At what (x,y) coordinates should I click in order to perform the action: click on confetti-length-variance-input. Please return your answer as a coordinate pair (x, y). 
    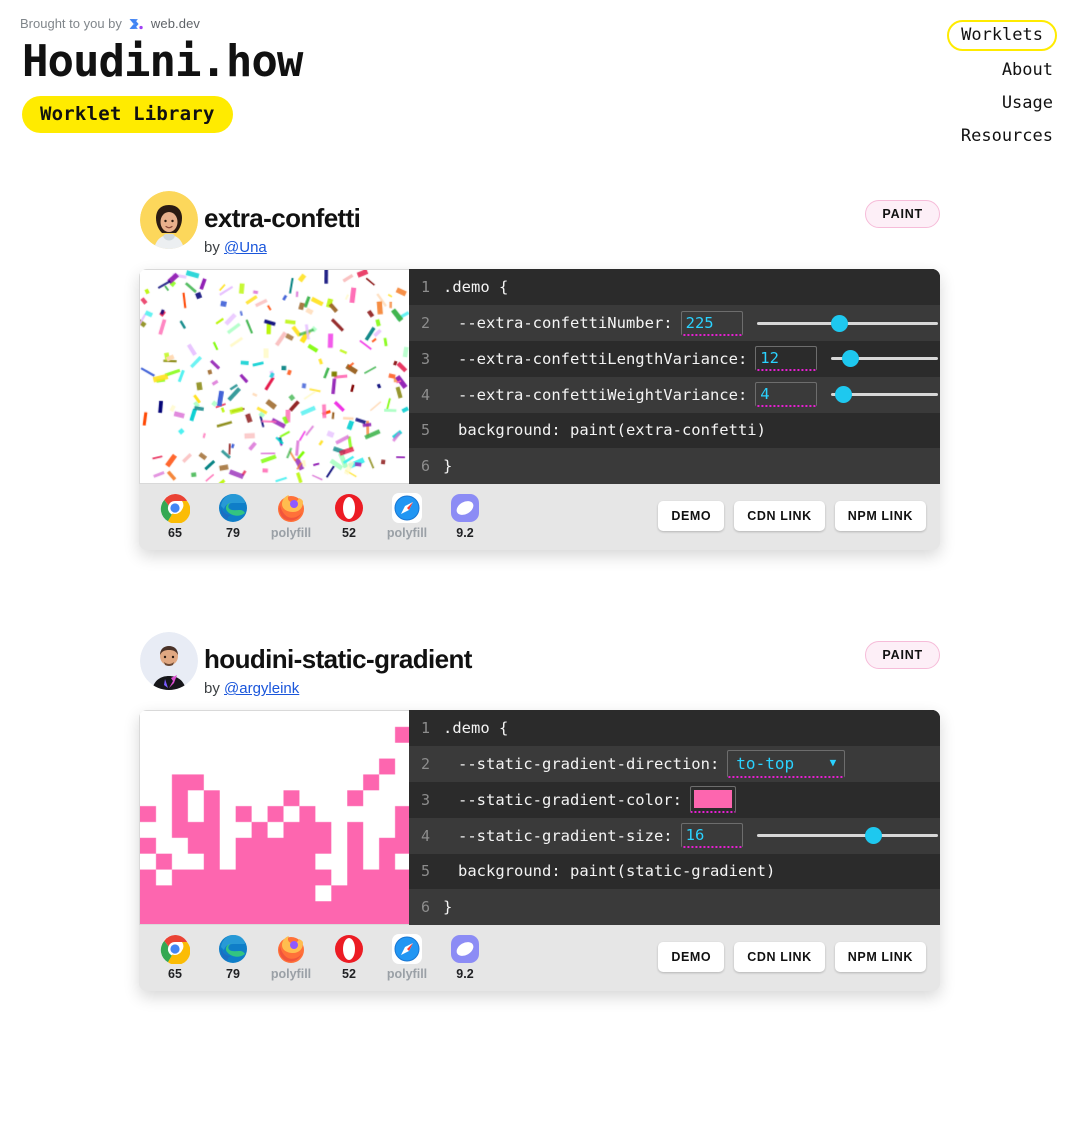
    Looking at the image, I should click on (786, 359).